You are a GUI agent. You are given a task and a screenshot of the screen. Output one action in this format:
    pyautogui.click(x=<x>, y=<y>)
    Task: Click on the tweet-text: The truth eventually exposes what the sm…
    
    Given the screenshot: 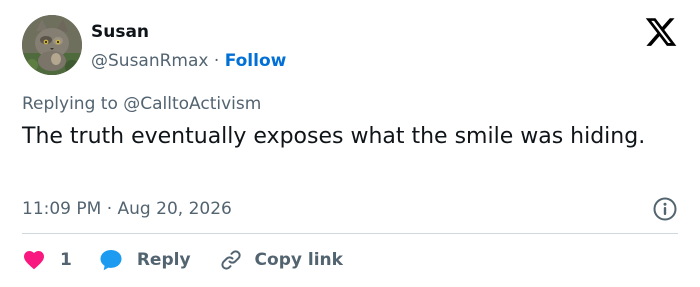 What is the action you would take?
    pyautogui.click(x=334, y=136)
    